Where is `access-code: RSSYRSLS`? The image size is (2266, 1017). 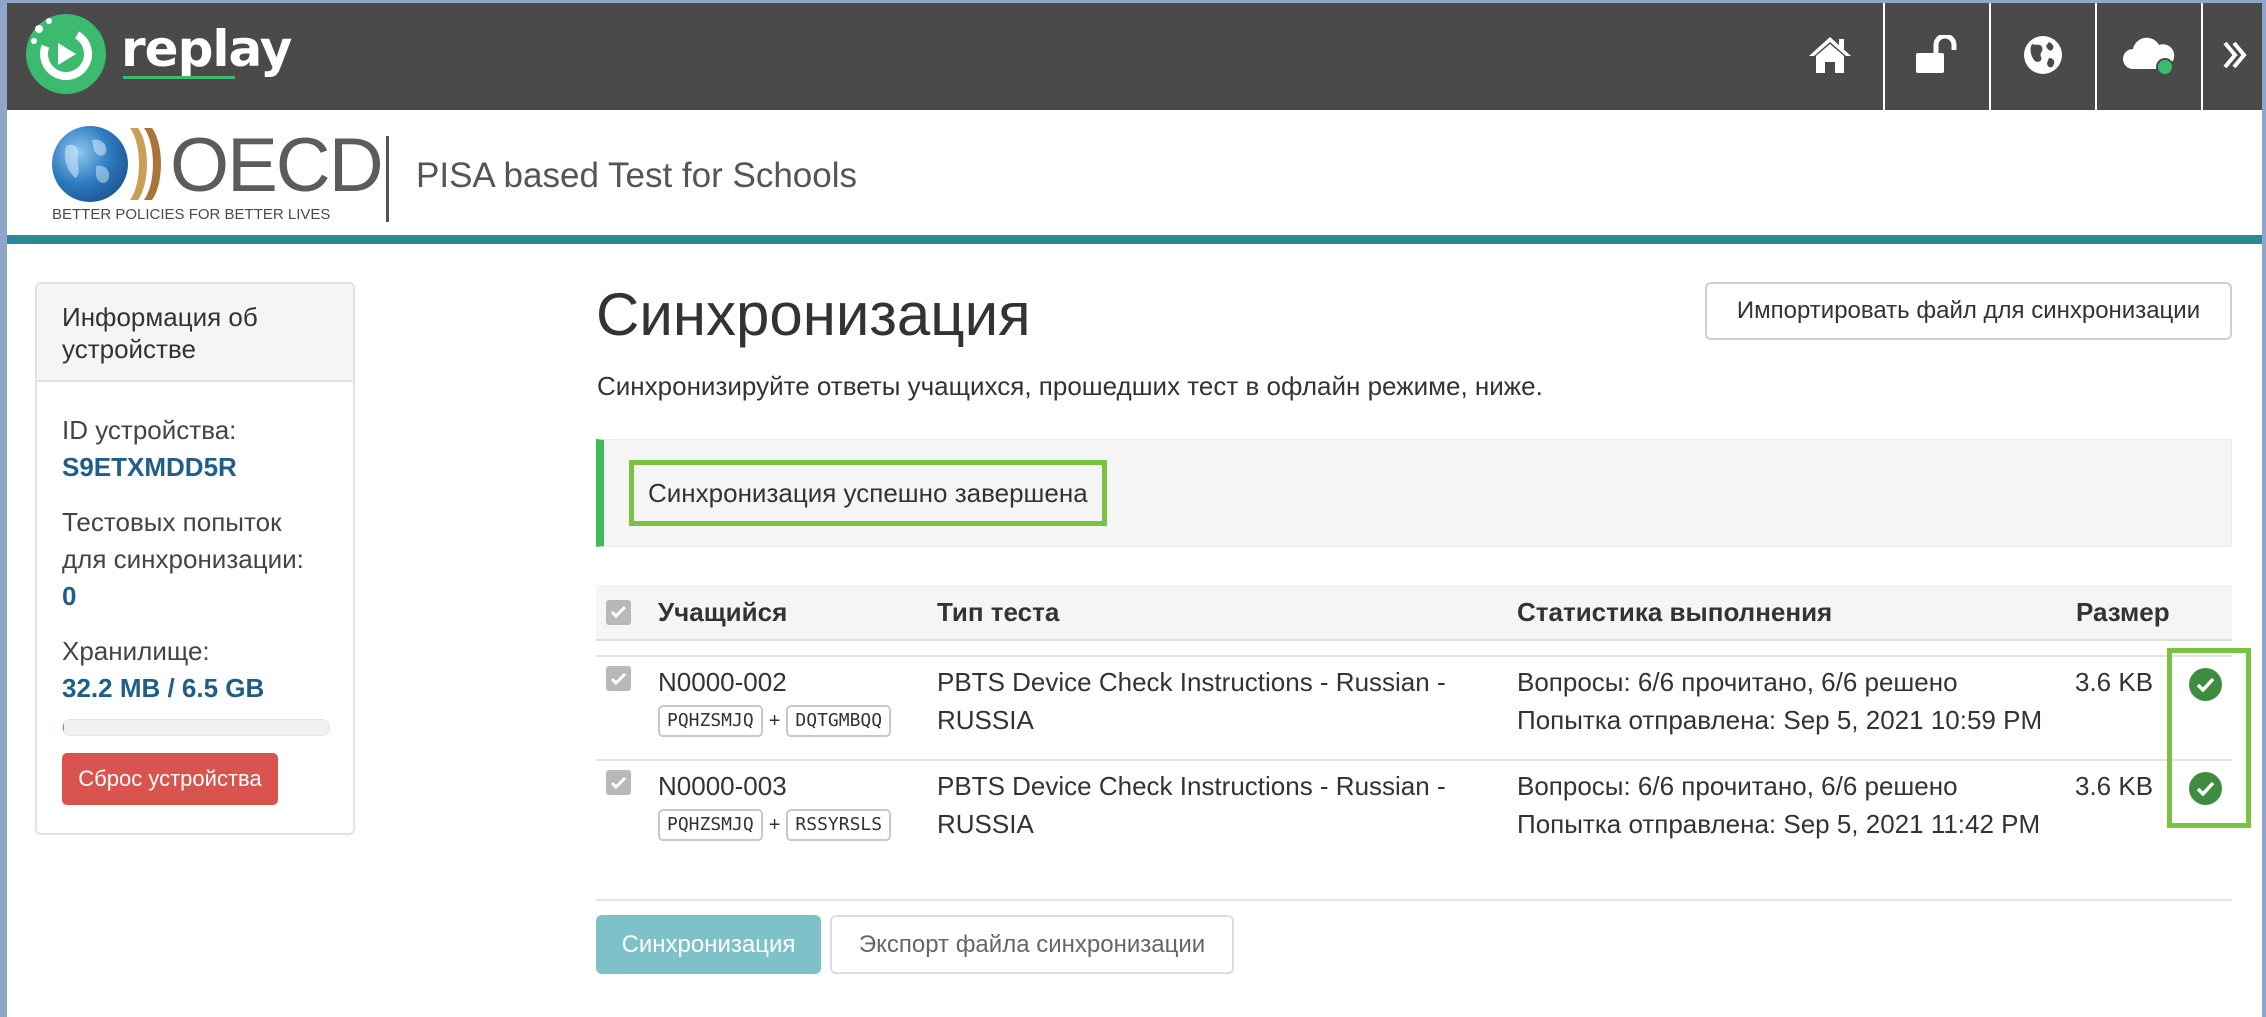 access-code: RSSYRSLS is located at coordinates (839, 825).